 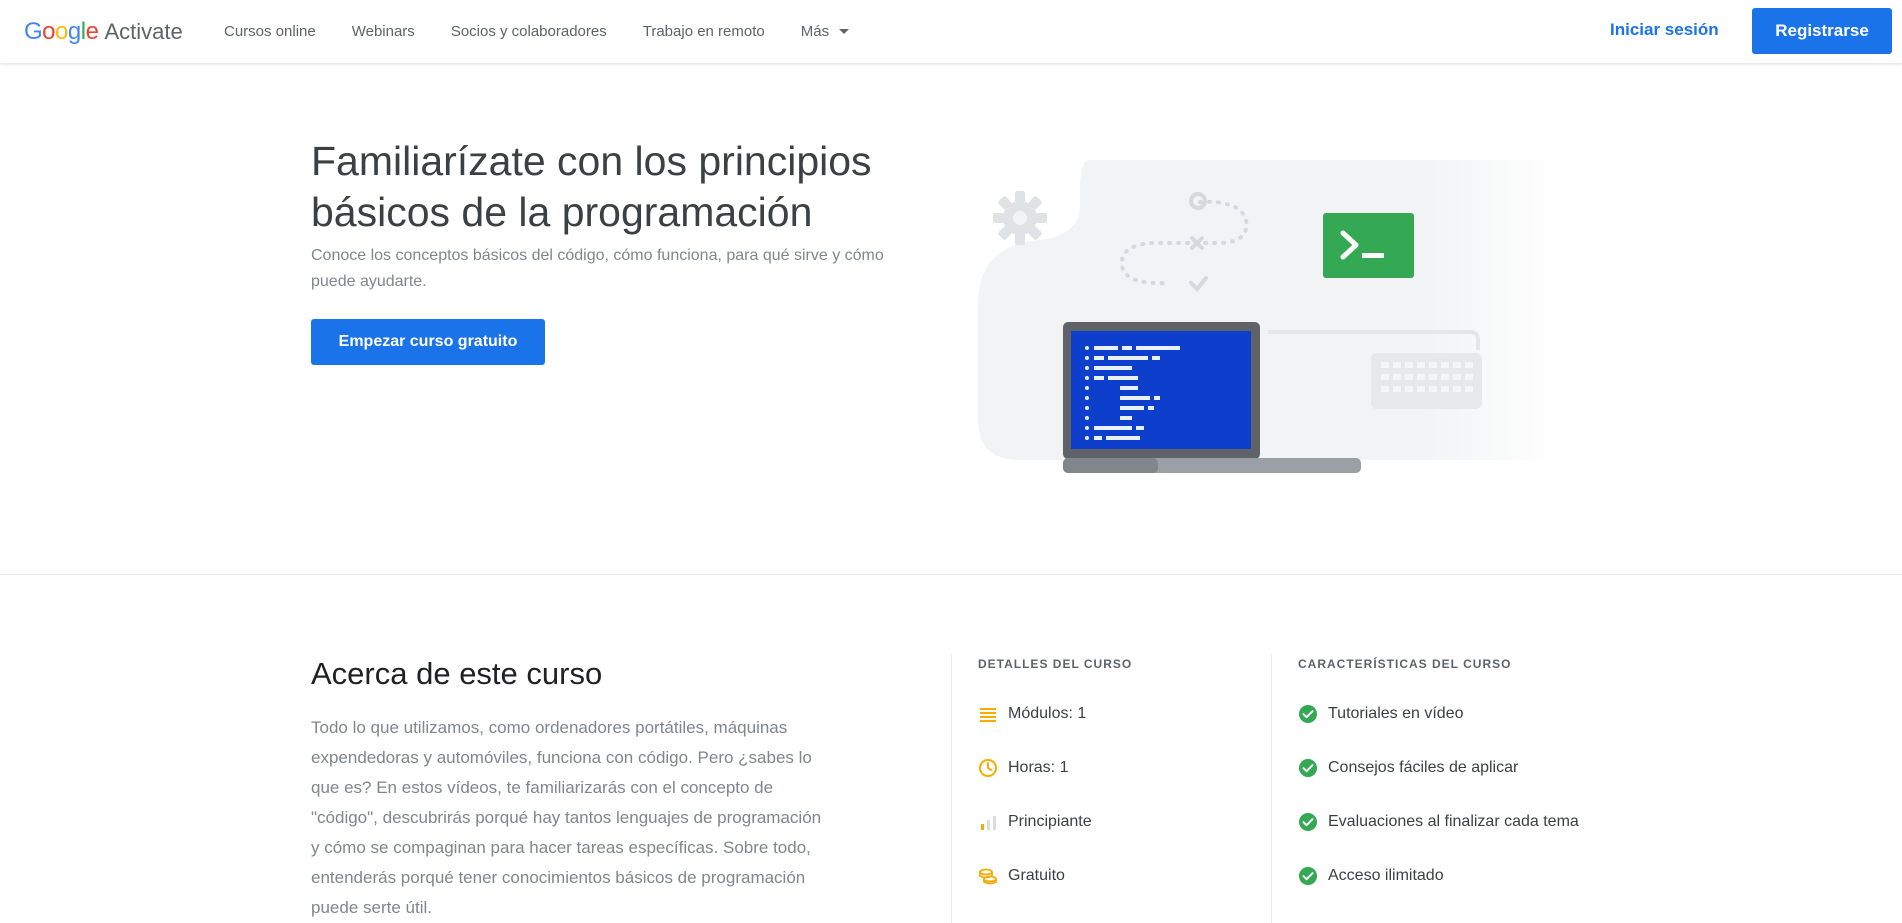 I want to click on nav-label: Más, so click(x=815, y=31).